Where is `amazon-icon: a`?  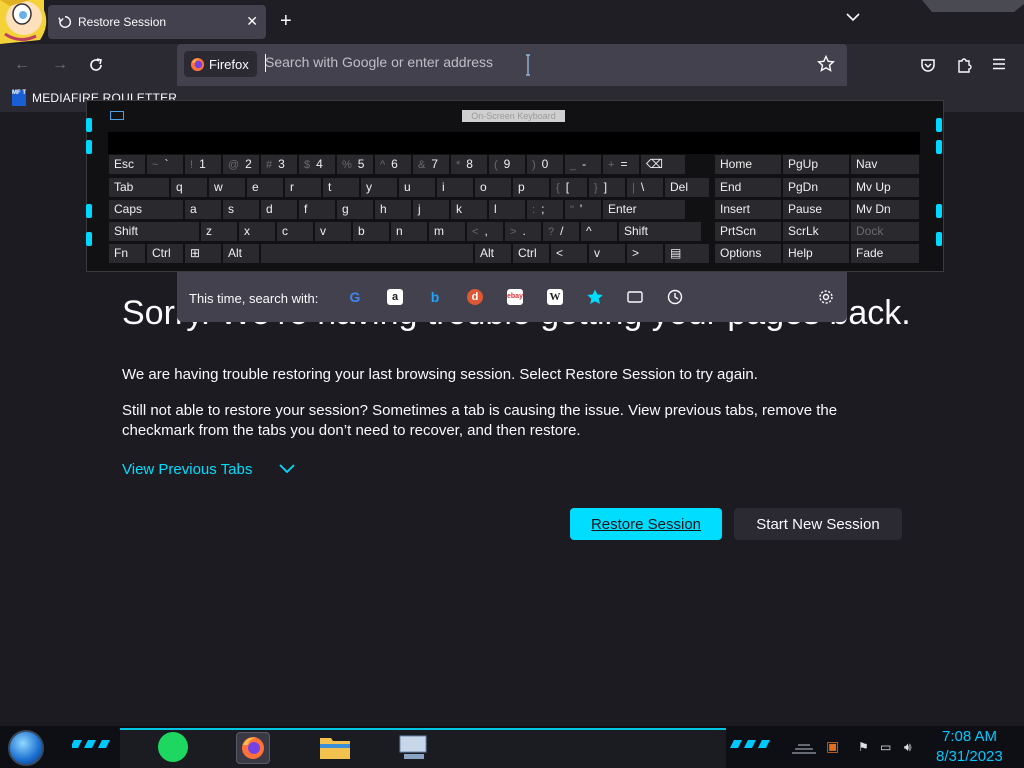
amazon-icon: a is located at coordinates (395, 297).